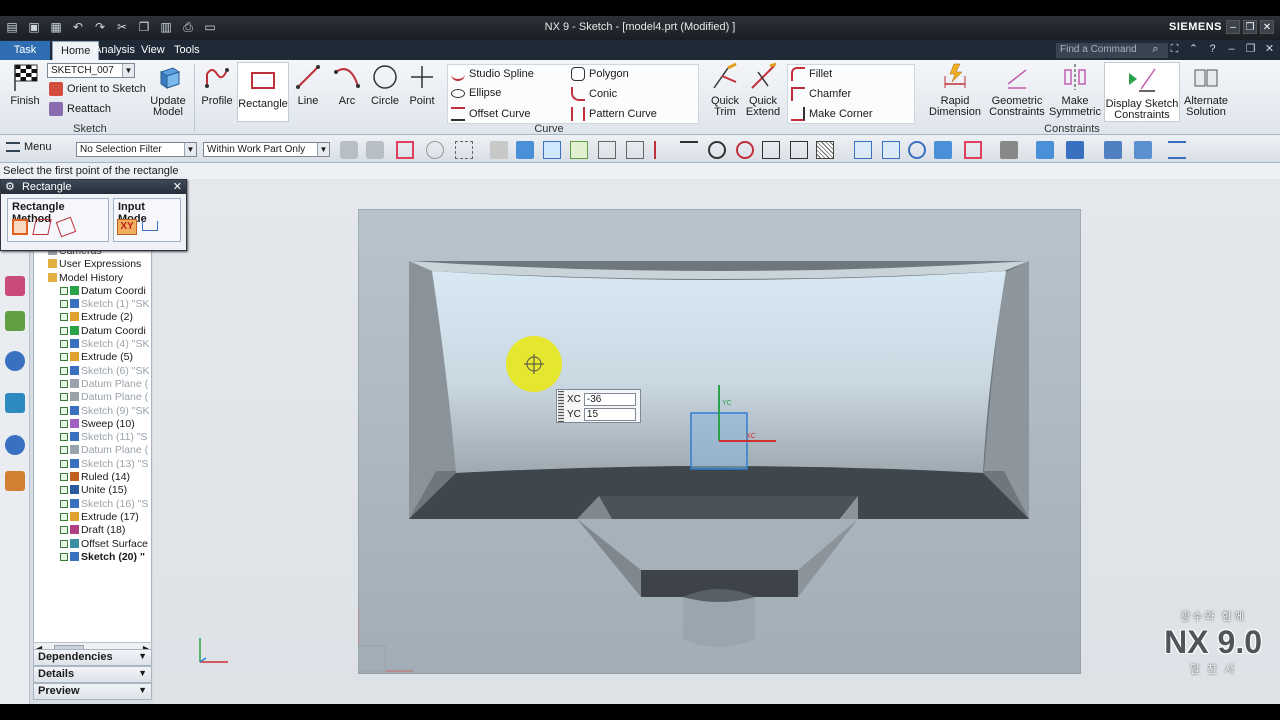 This screenshot has height=720, width=1280. Describe the element at coordinates (955, 90) in the screenshot. I see `rapid-dimension-button: Rapid Dimension` at that location.